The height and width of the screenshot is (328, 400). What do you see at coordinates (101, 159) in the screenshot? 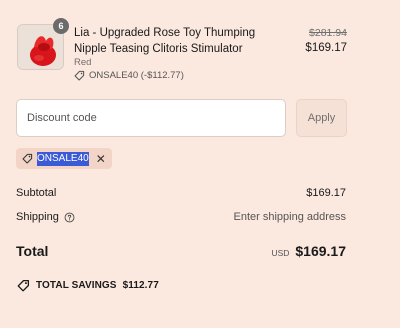
I see `remove-discount-icon: ✕` at bounding box center [101, 159].